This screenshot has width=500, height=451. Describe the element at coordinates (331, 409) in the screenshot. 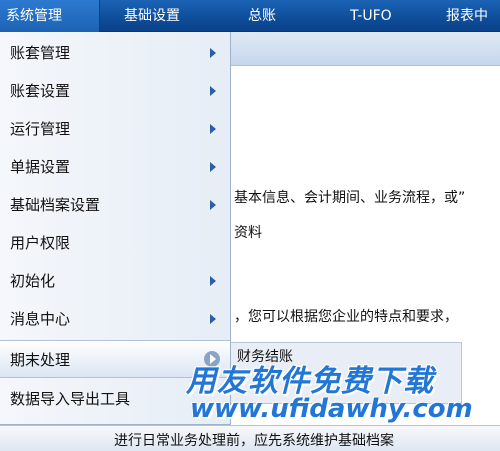

I see `watermark-url: www.ufidawhy.com` at that location.